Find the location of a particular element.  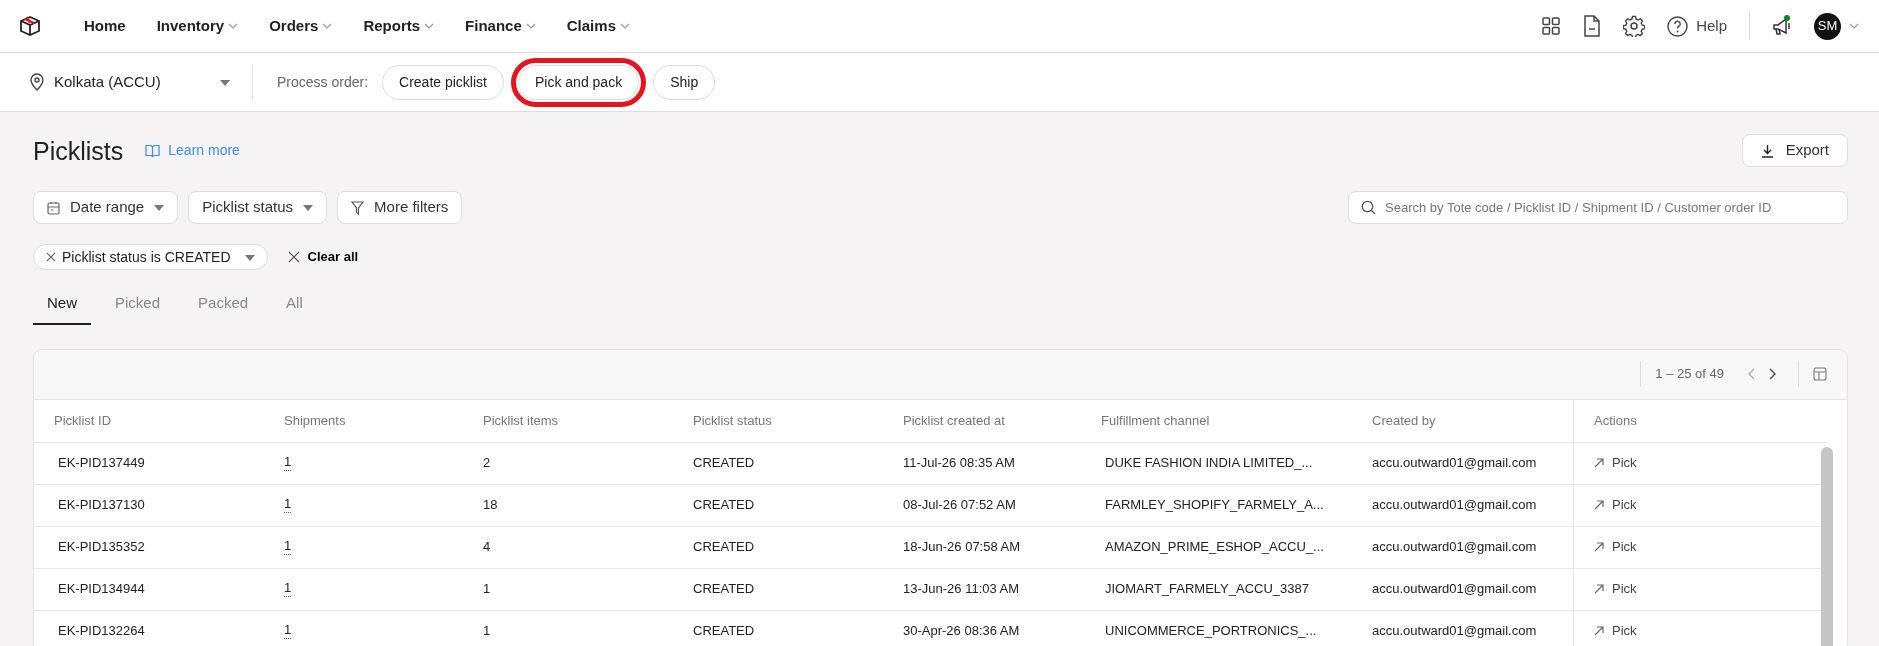

column-header: Picklist status is located at coordinates (732, 420).